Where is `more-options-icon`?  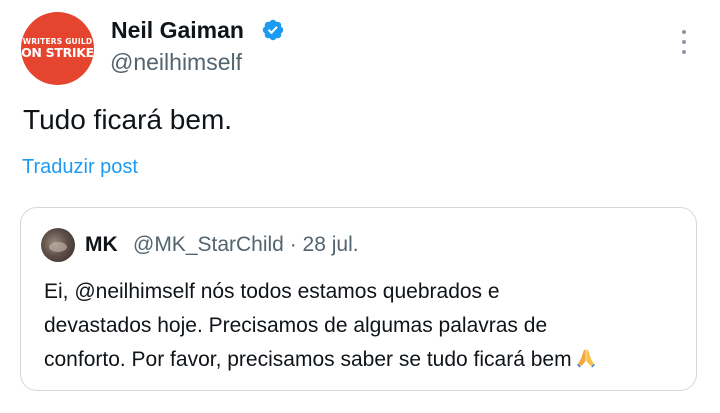 more-options-icon is located at coordinates (684, 42).